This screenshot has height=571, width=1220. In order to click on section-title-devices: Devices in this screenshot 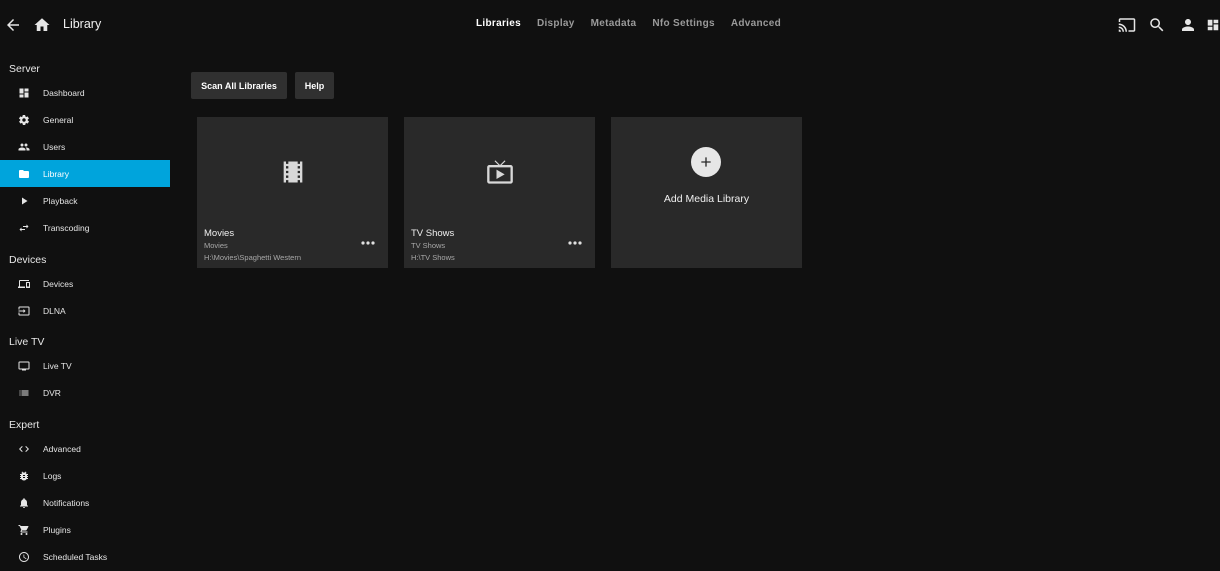, I will do `click(28, 260)`.